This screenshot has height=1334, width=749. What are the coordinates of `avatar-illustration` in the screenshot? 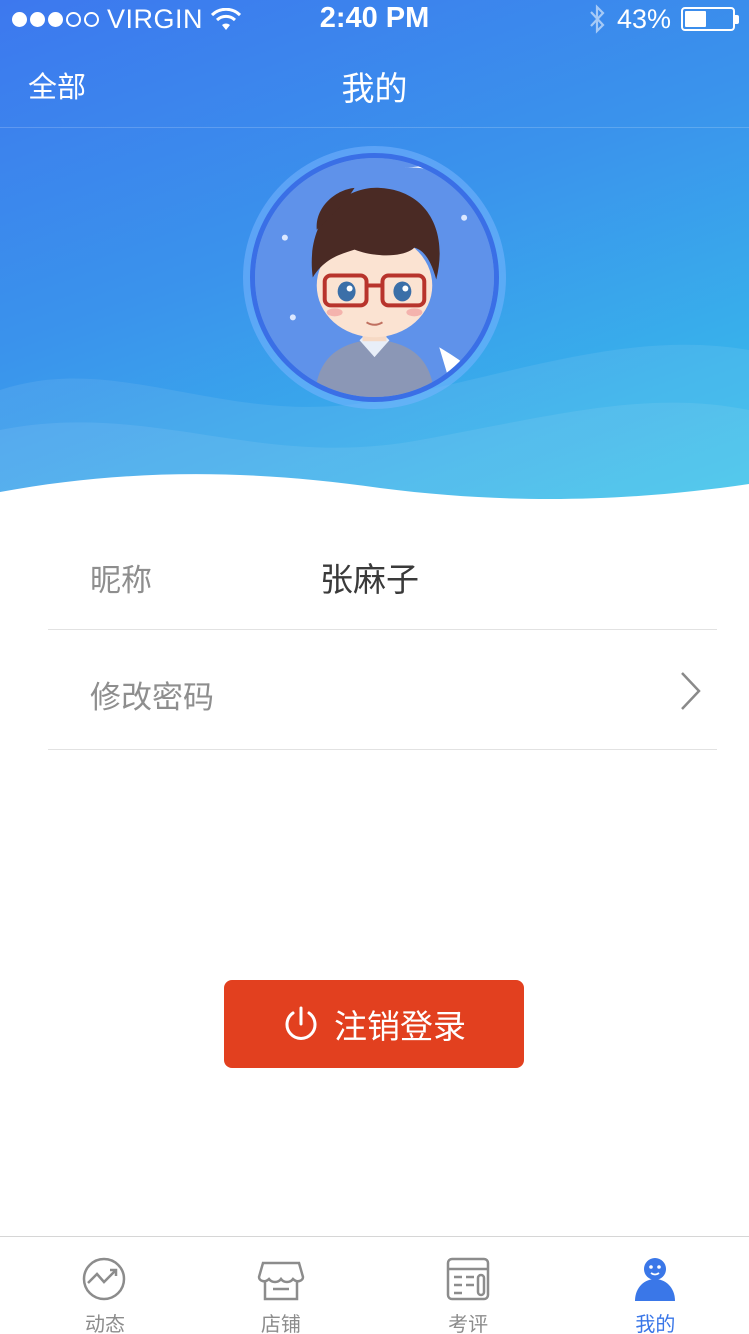 It's located at (374, 277).